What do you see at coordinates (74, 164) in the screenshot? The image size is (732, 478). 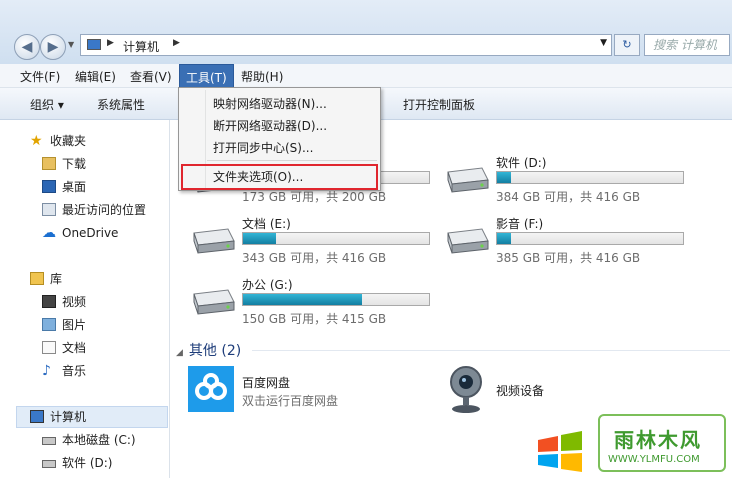 I see `sidebar-label: 下载` at bounding box center [74, 164].